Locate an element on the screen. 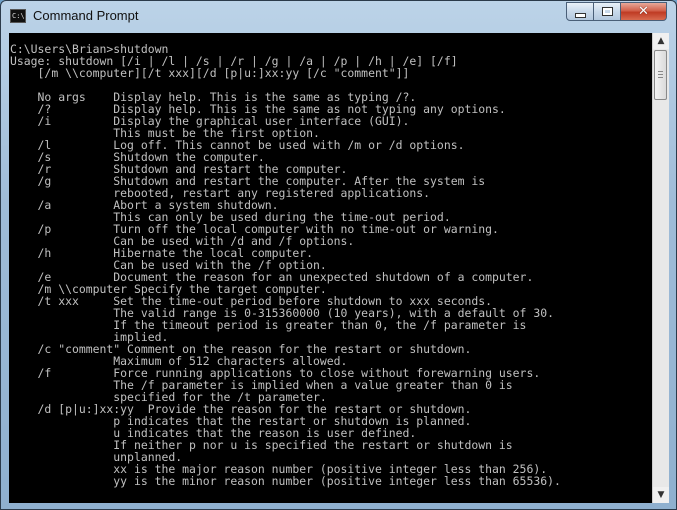 This screenshot has height=510, width=677. vertical-scrollbar: ▲ ▼ is located at coordinates (660, 268).